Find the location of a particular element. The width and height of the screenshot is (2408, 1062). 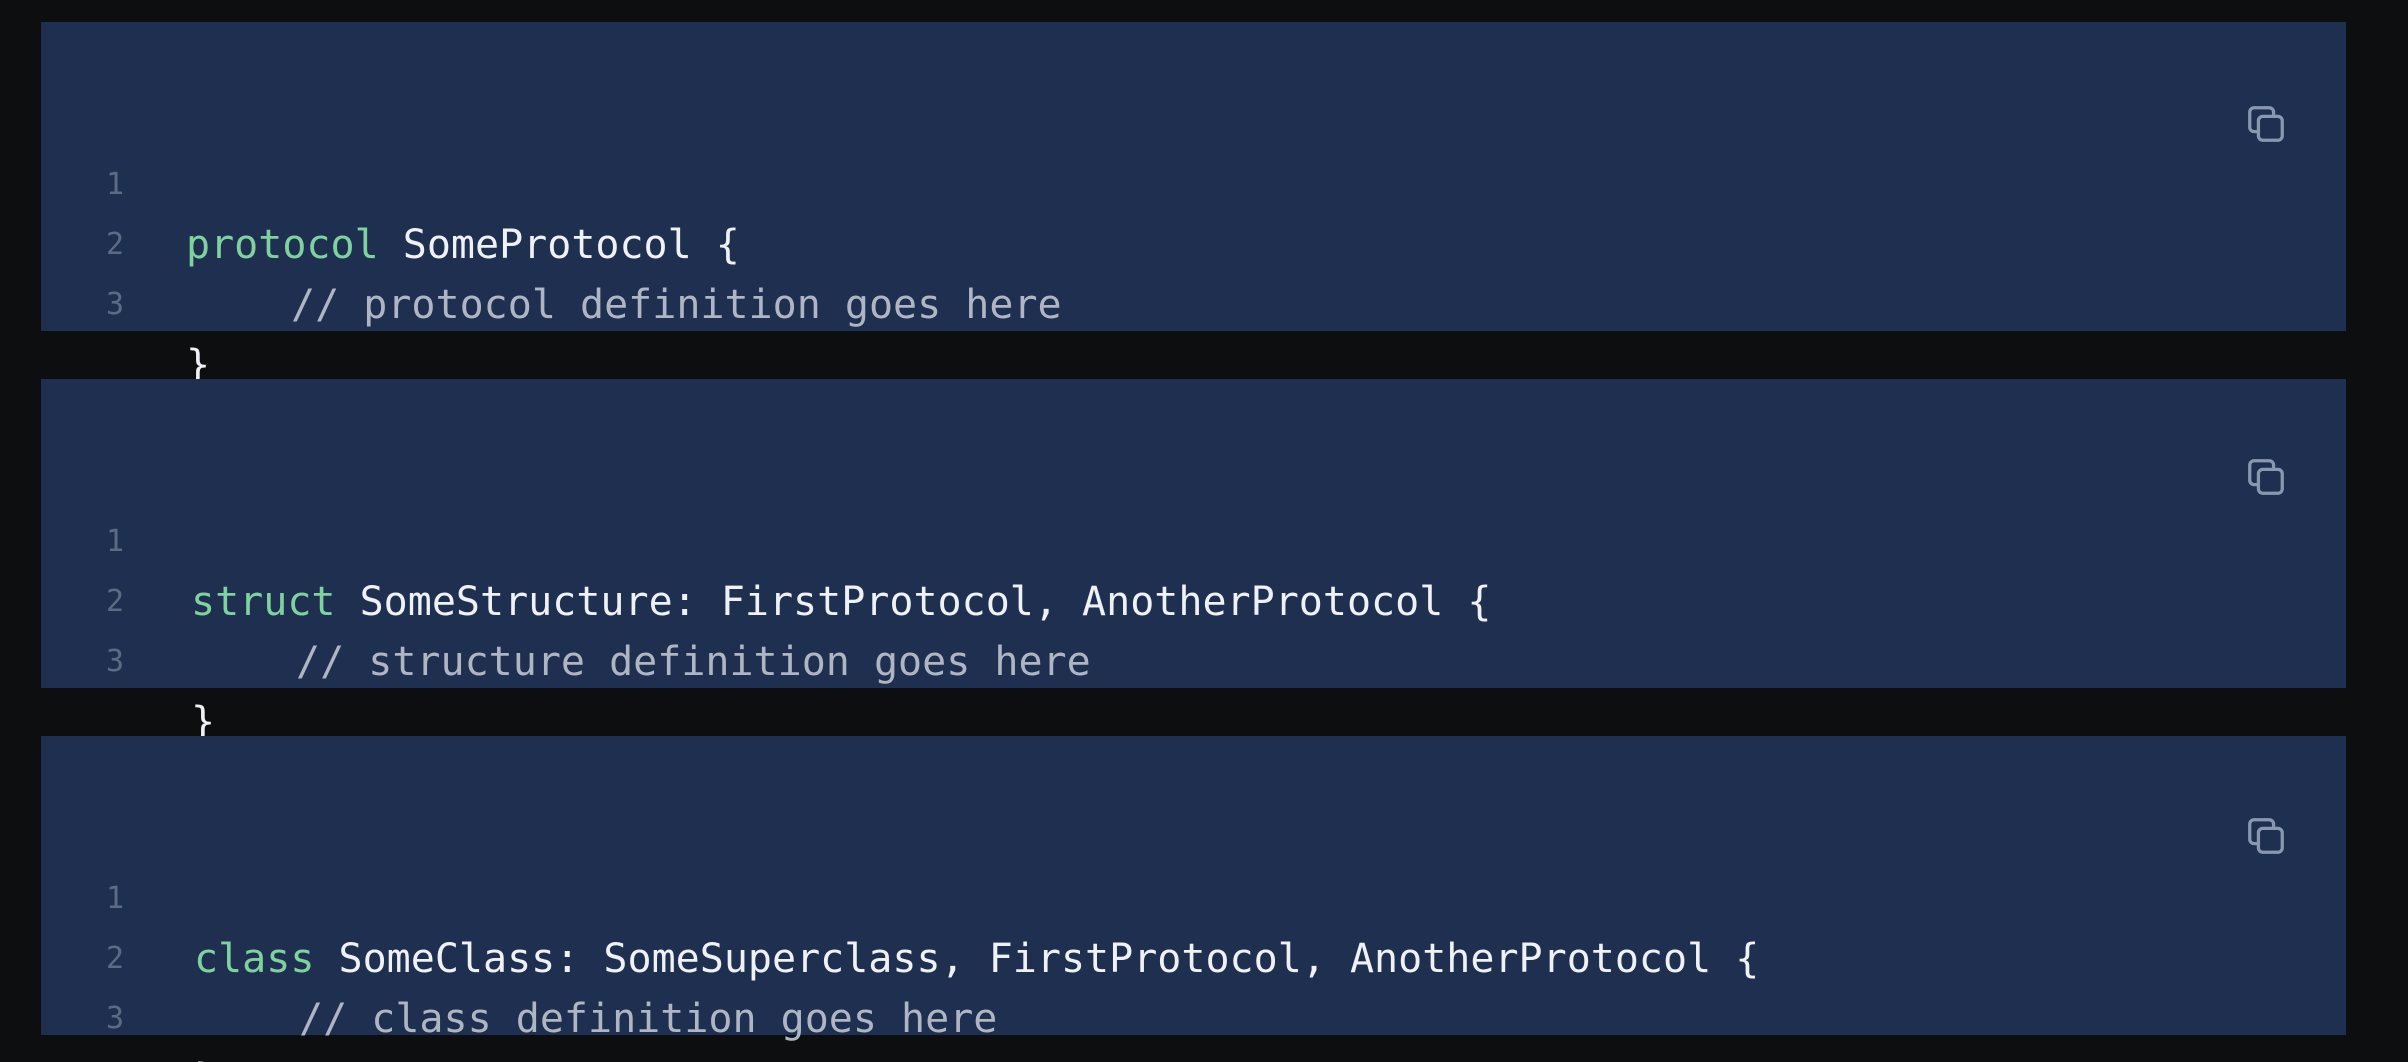

comment-token: // class definition goes here is located at coordinates (648, 1019).